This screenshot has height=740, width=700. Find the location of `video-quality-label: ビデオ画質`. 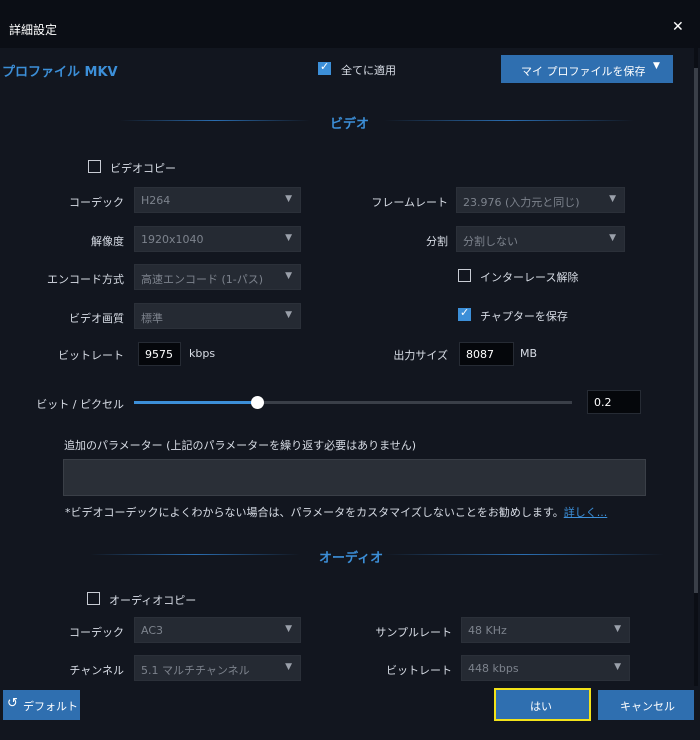

video-quality-label: ビデオ画質 is located at coordinates (96, 318).